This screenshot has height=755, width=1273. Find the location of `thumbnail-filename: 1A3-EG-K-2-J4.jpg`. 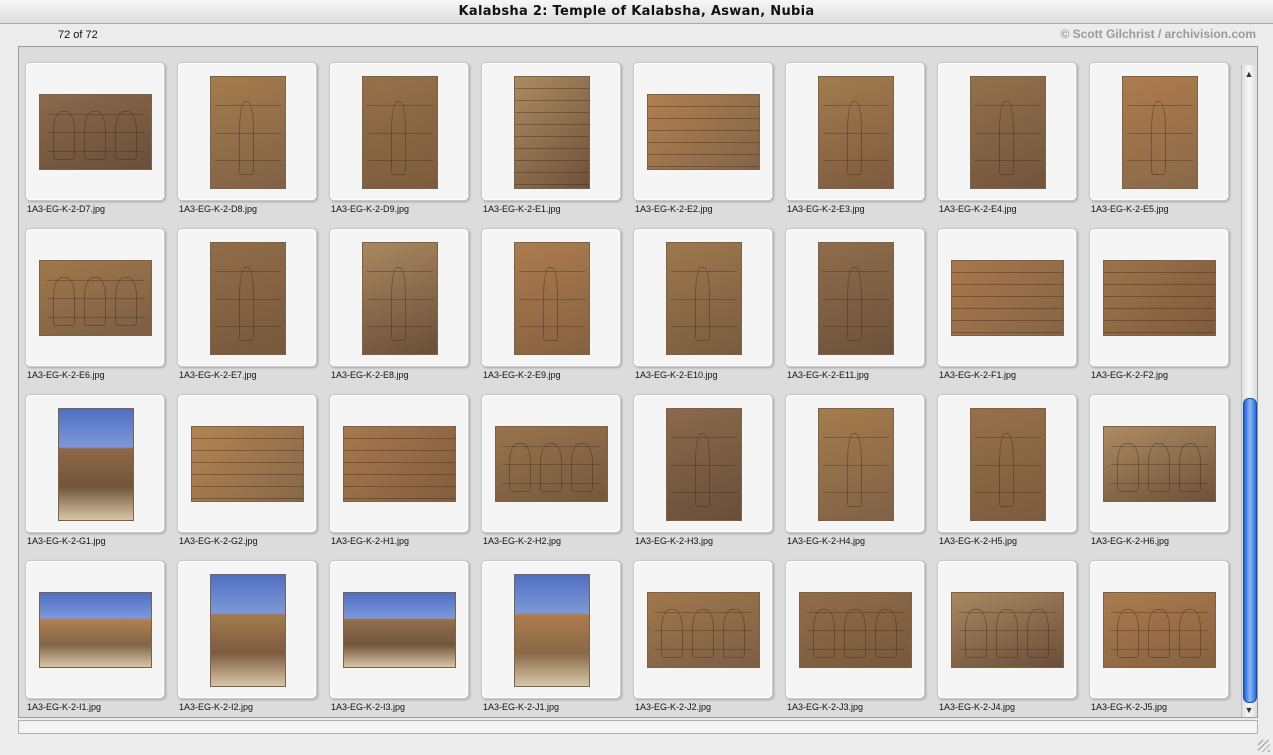

thumbnail-filename: 1A3-EG-K-2-J4.jpg is located at coordinates (977, 707).